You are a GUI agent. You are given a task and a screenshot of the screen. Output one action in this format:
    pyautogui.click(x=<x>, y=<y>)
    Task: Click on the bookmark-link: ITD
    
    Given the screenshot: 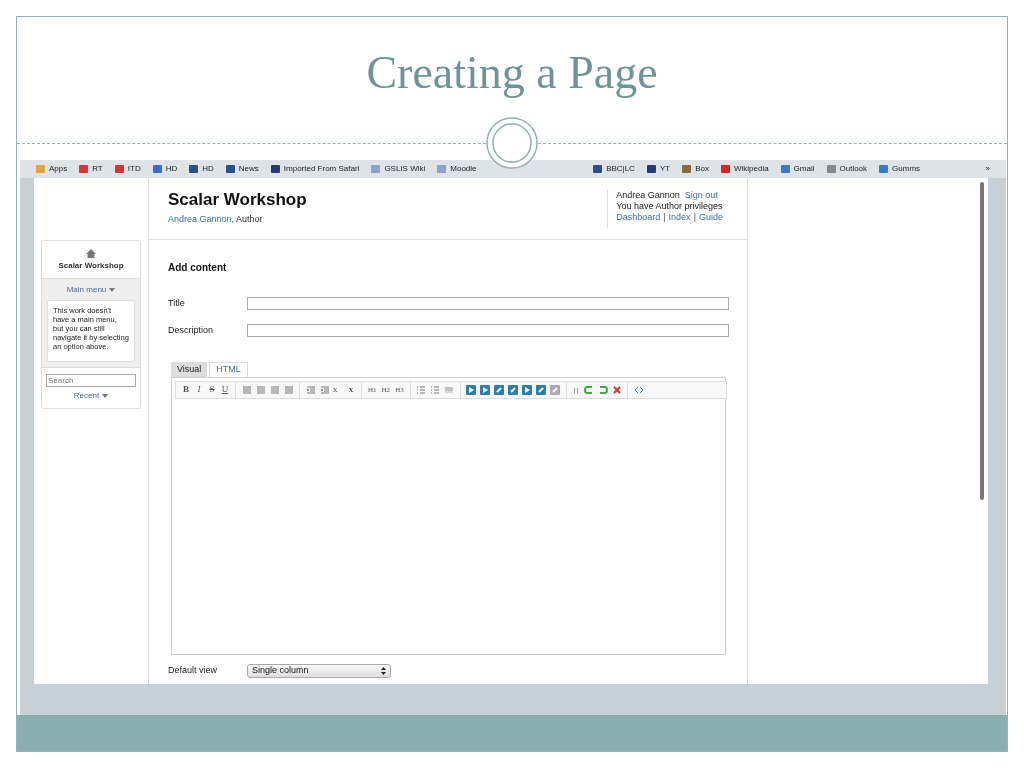 What is the action you would take?
    pyautogui.click(x=127, y=169)
    